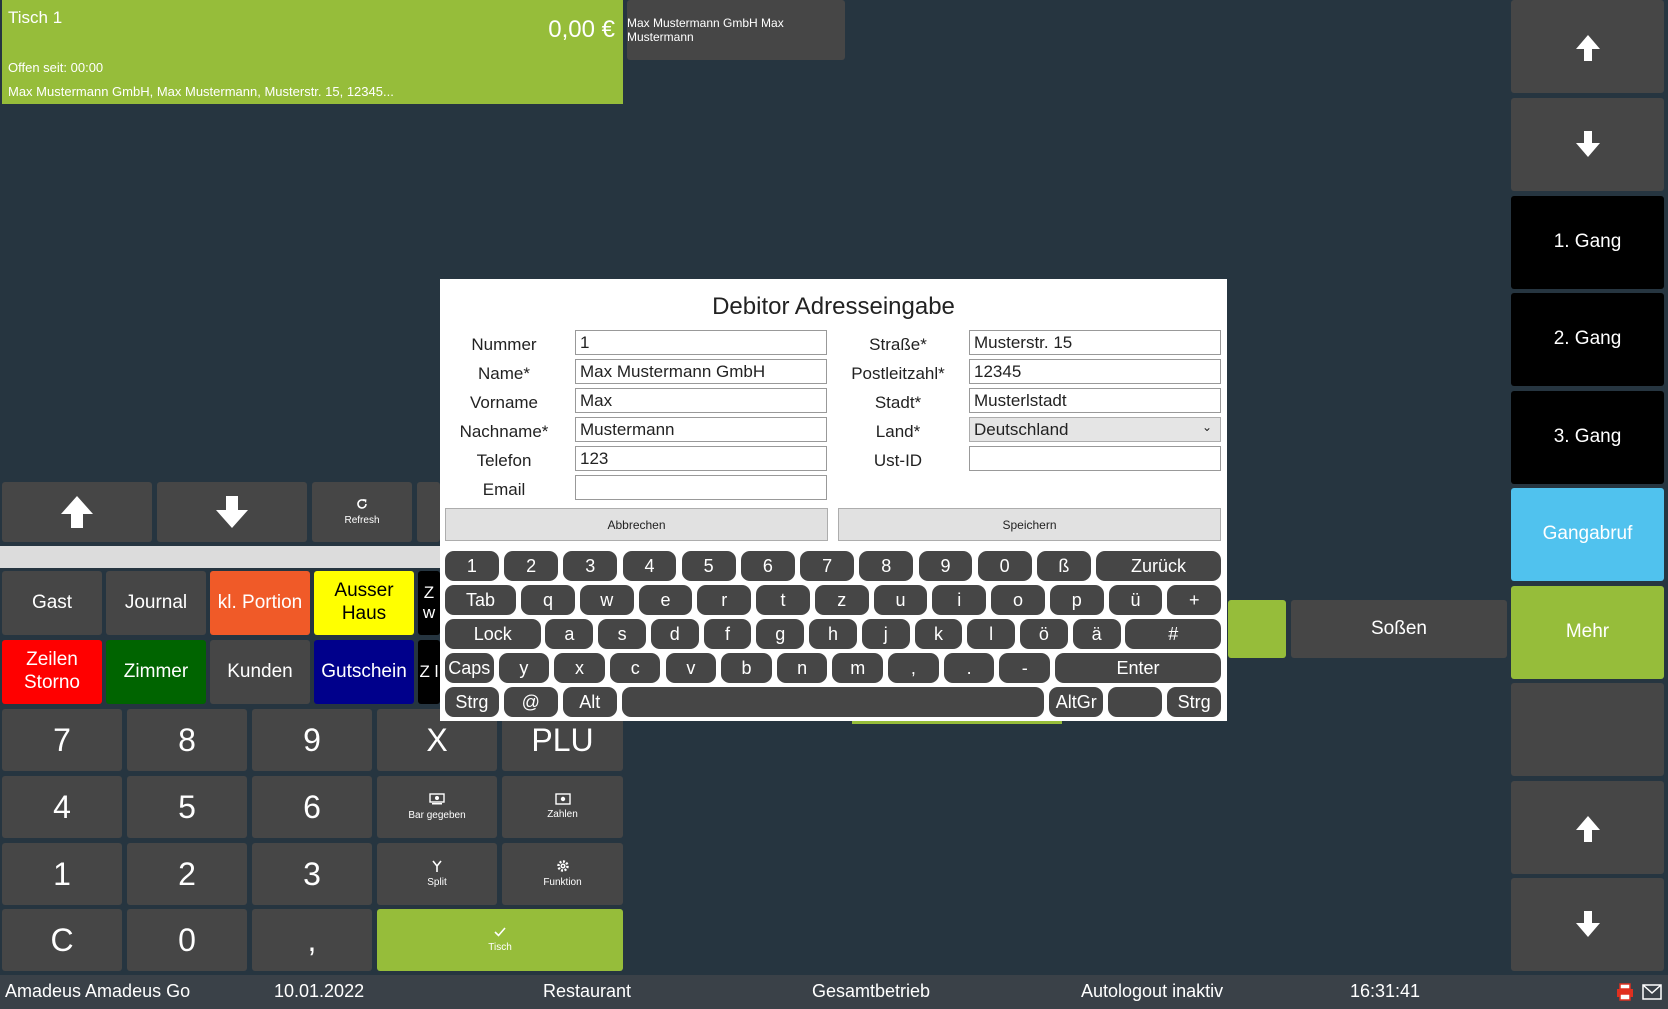 This screenshot has height=1009, width=1668. I want to click on key-9: 9, so click(312, 740).